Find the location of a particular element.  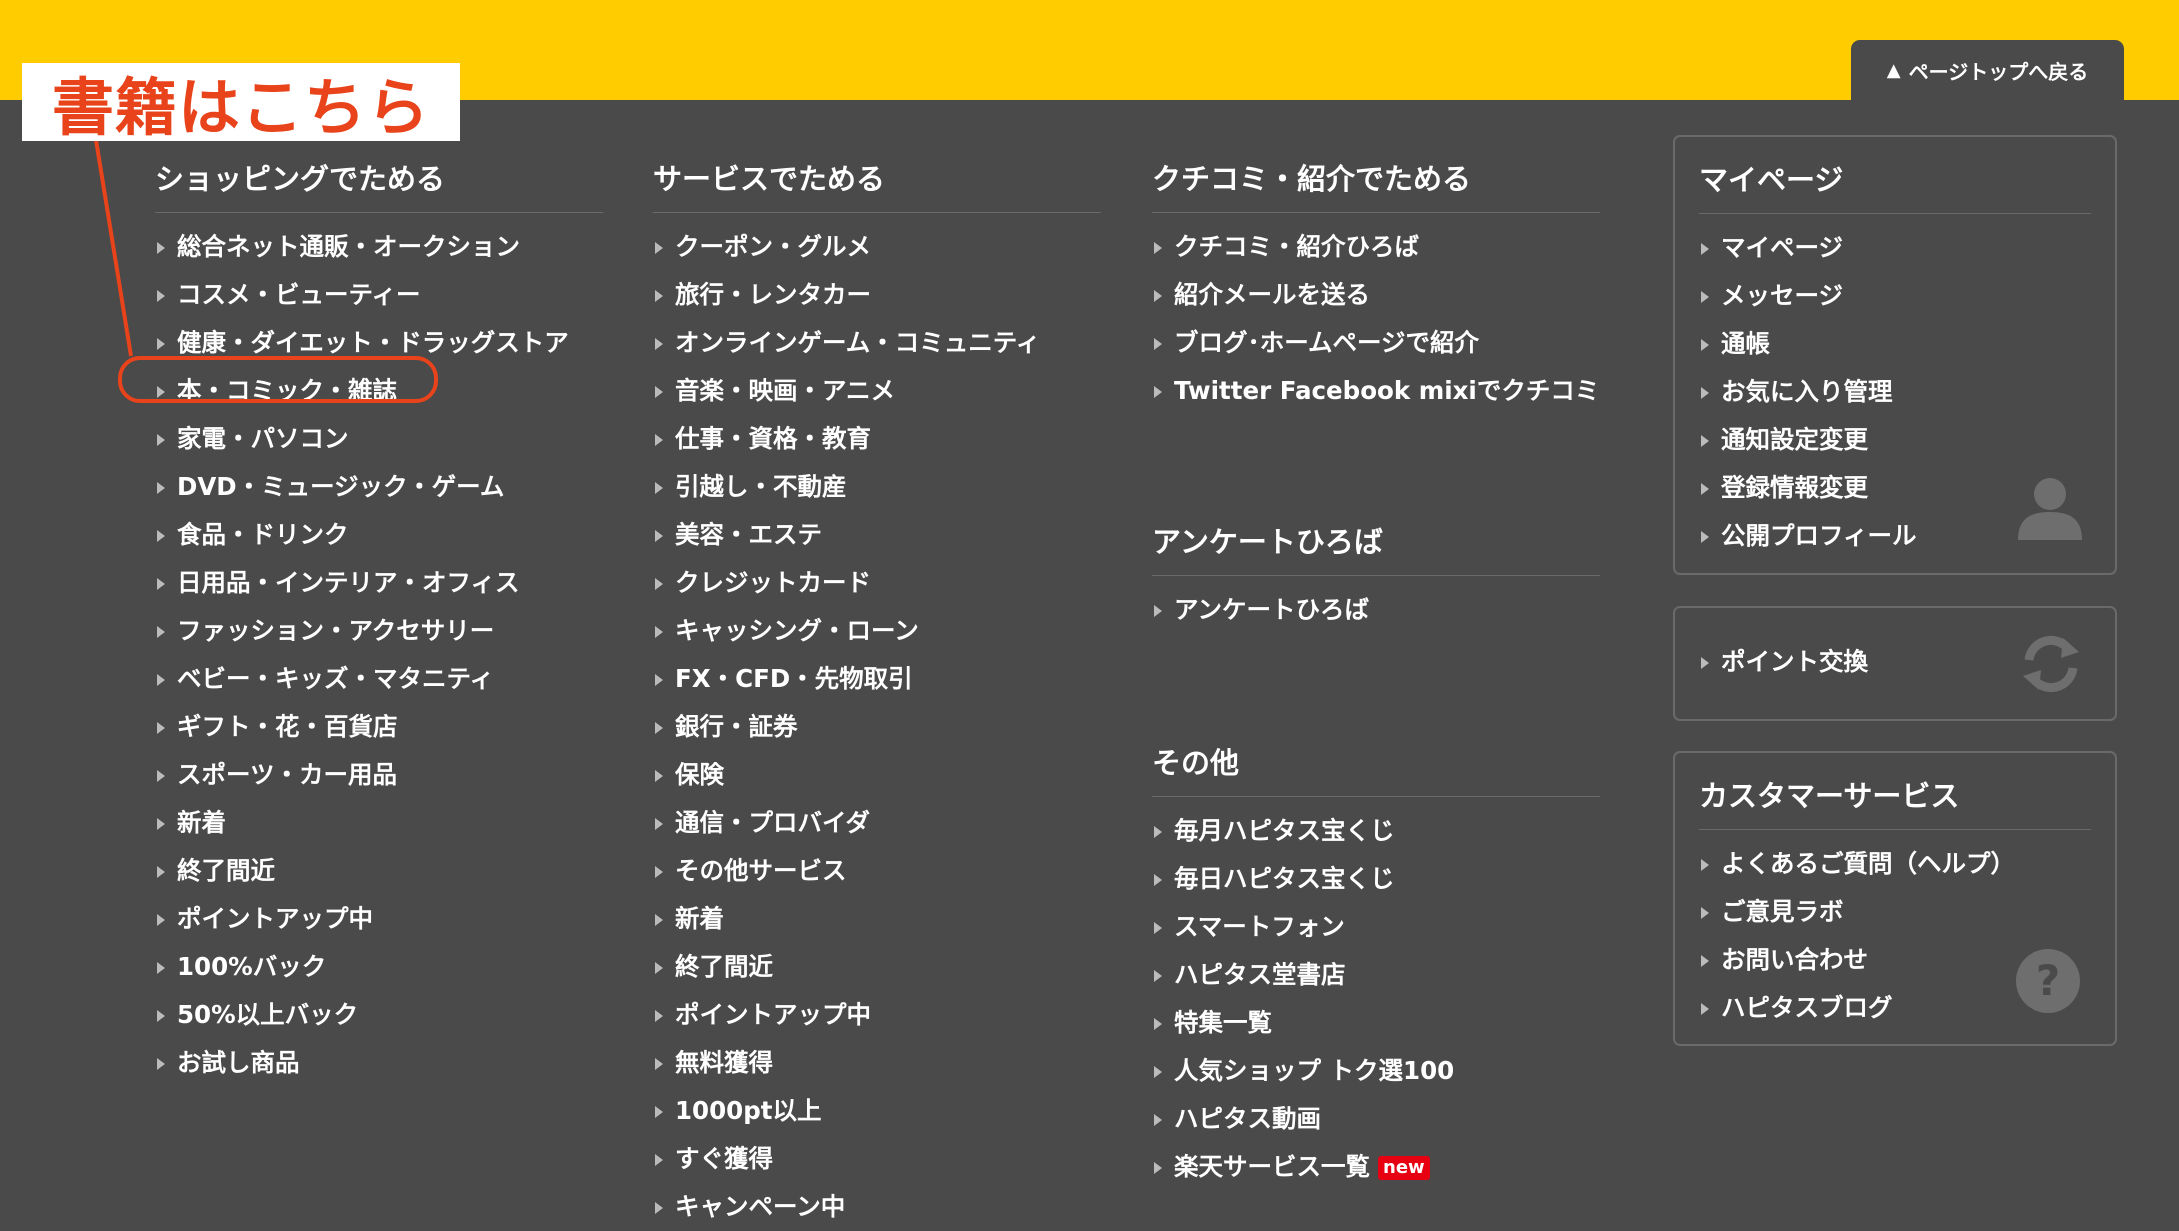

menu-link-label: すぐ獲得 is located at coordinates (724, 1158).